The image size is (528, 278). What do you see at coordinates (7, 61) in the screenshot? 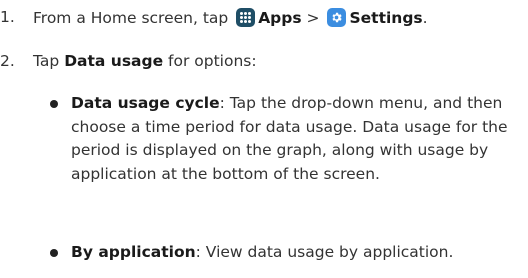
I see `step-number: 2.` at bounding box center [7, 61].